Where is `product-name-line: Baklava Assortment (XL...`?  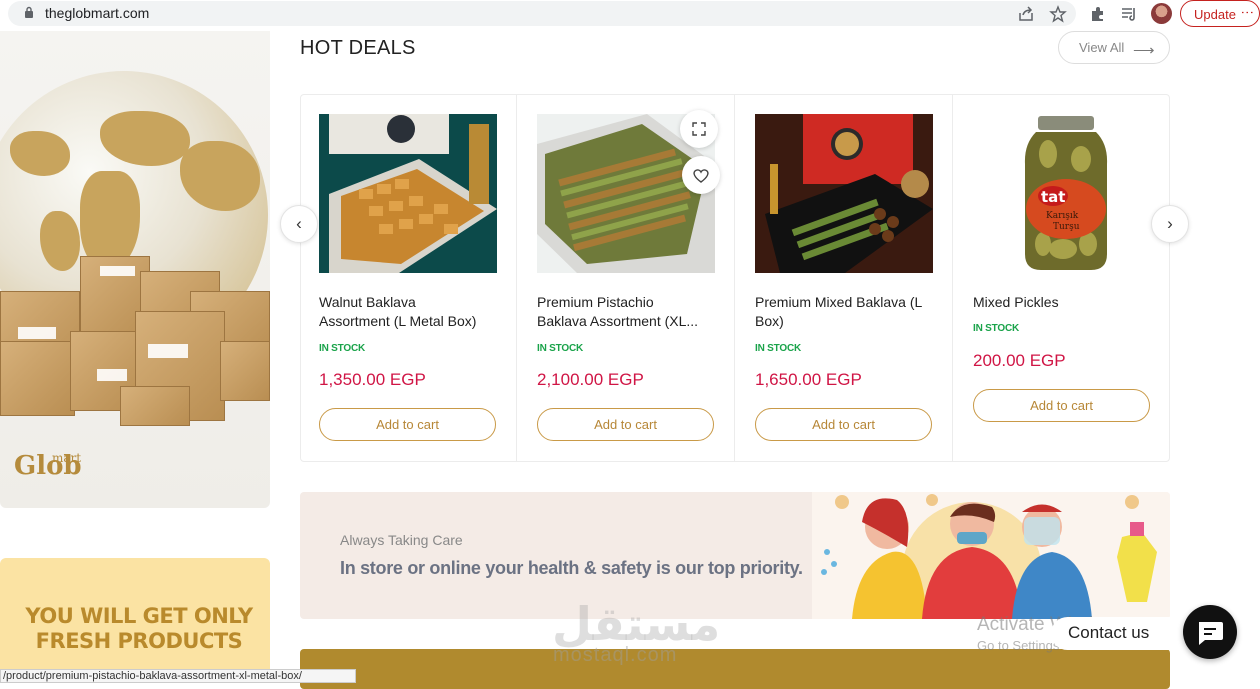
product-name-line: Baklava Assortment (XL... is located at coordinates (618, 321).